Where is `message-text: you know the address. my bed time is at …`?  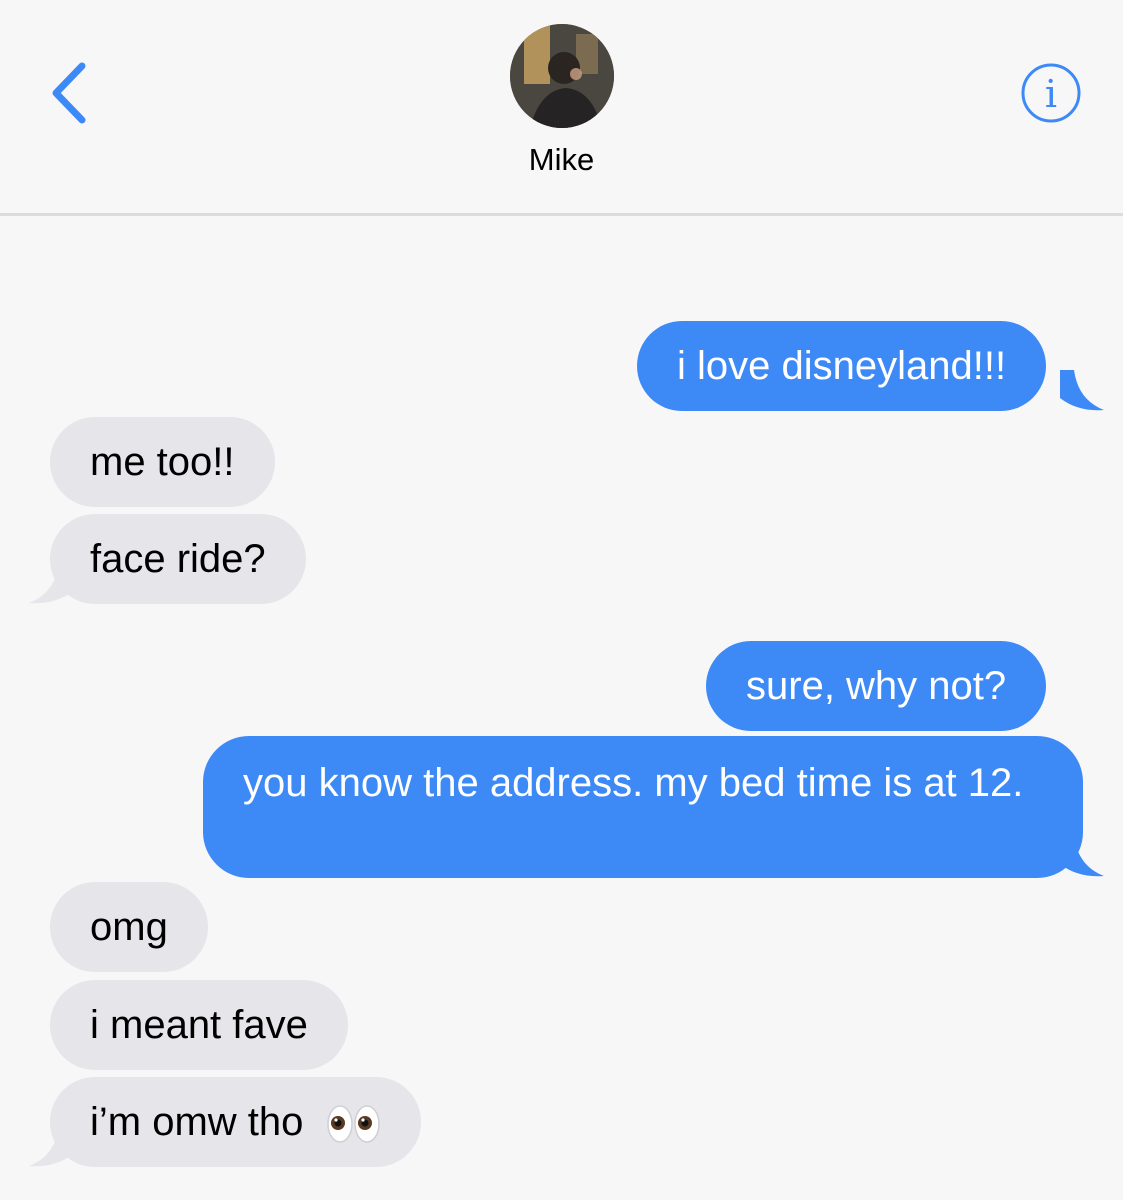 message-text: you know the address. my bed time is at … is located at coordinates (633, 783).